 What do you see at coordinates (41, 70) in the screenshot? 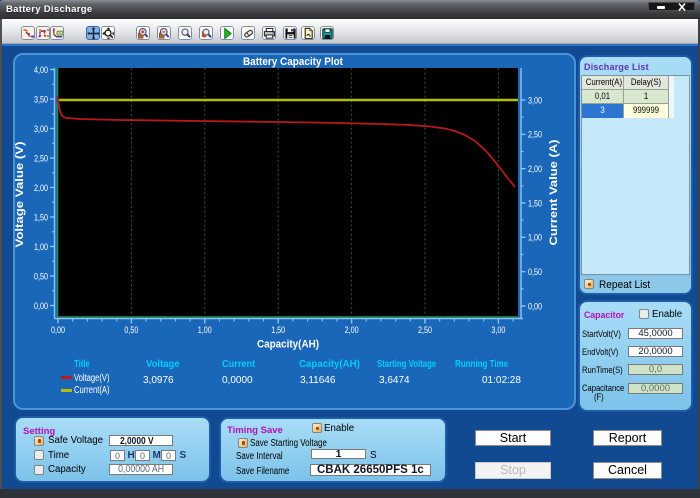
I see `svg-text: 4,00` at bounding box center [41, 70].